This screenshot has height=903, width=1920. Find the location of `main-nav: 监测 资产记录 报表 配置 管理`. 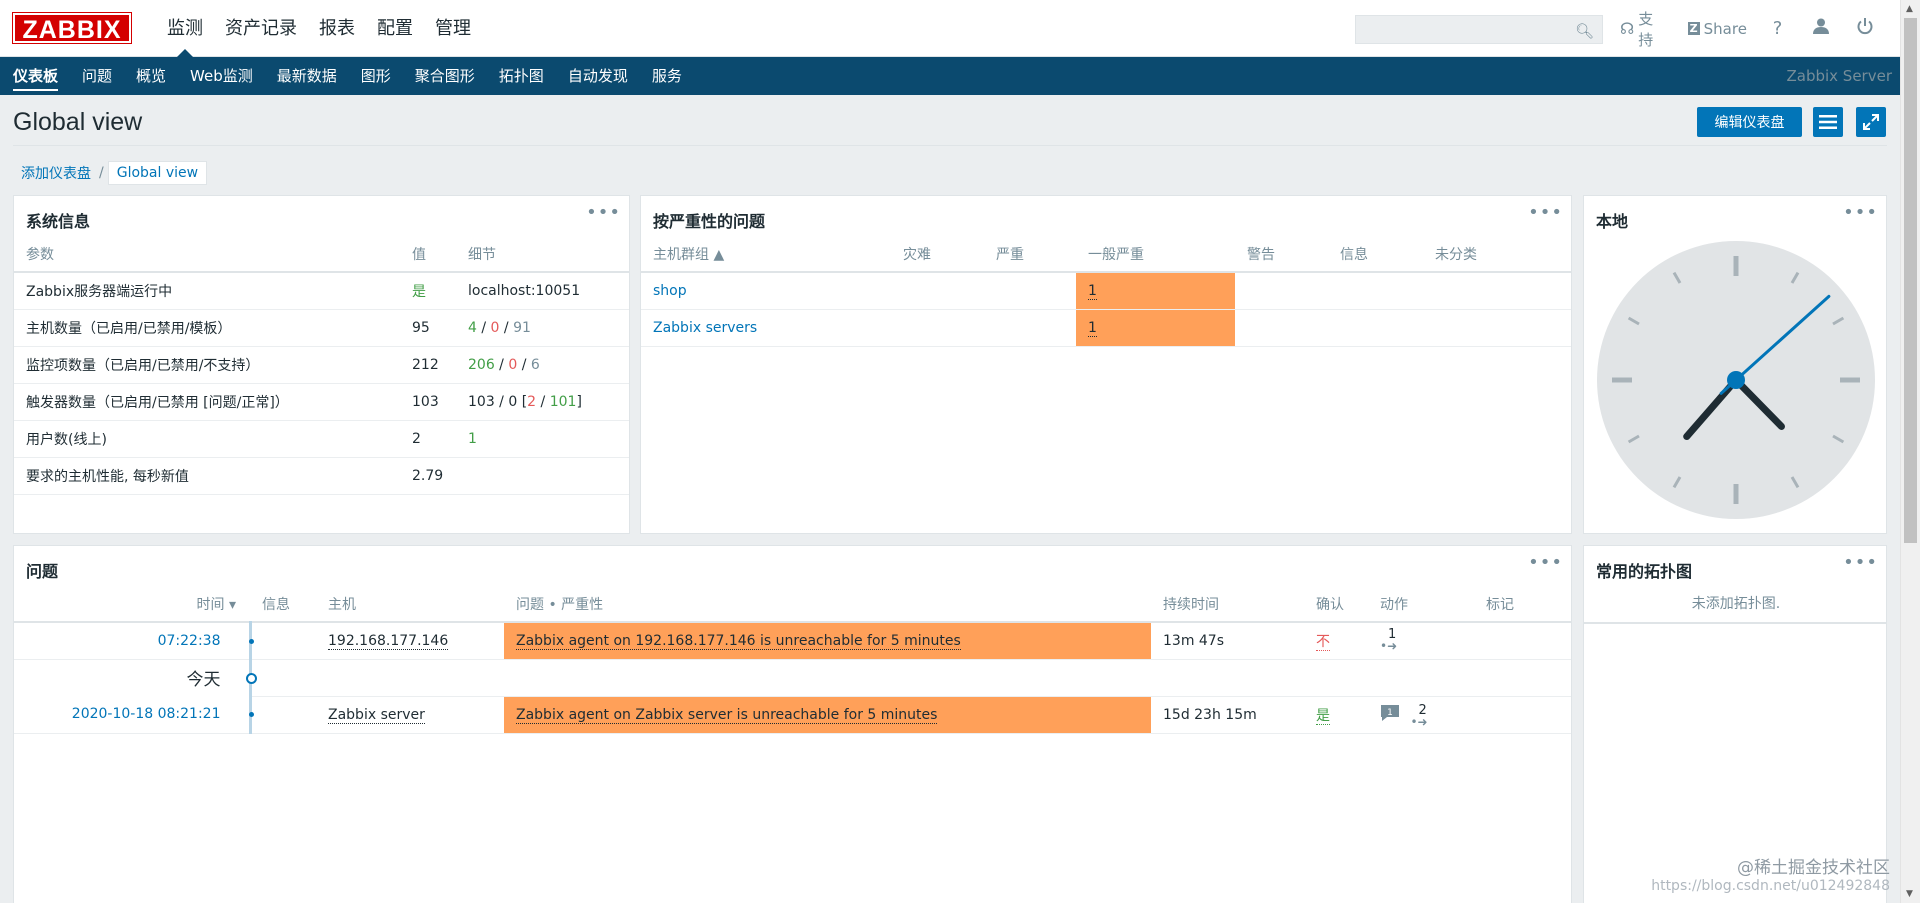

main-nav: 监测 资产记录 报表 配置 管理 is located at coordinates (319, 28).